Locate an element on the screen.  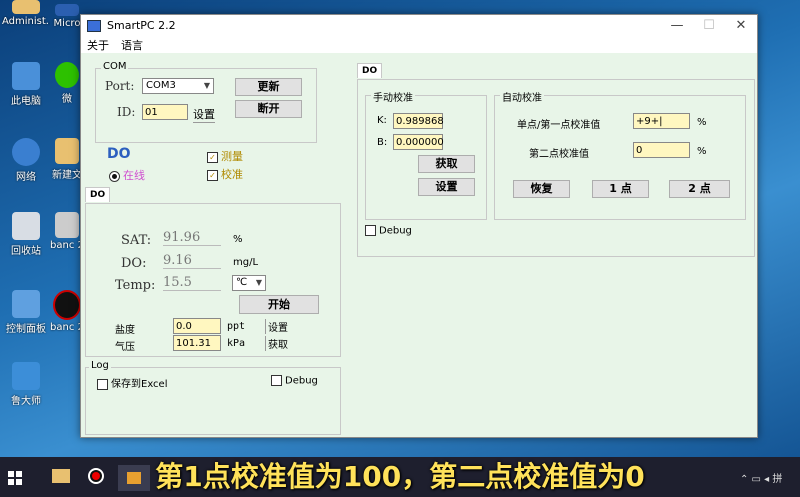
ludashi-icon is located at coordinates (26, 376).